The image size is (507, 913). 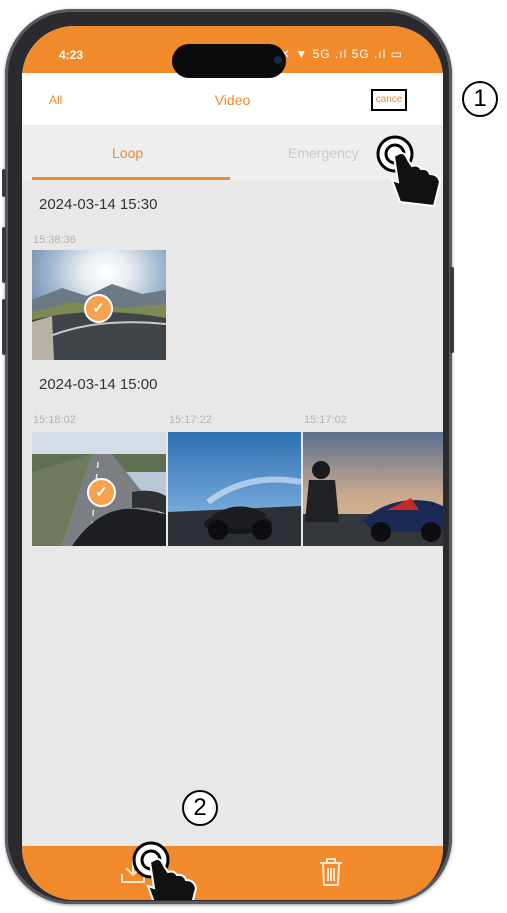 I want to click on group-date: 2024-03-14 15:00, so click(x=98, y=384).